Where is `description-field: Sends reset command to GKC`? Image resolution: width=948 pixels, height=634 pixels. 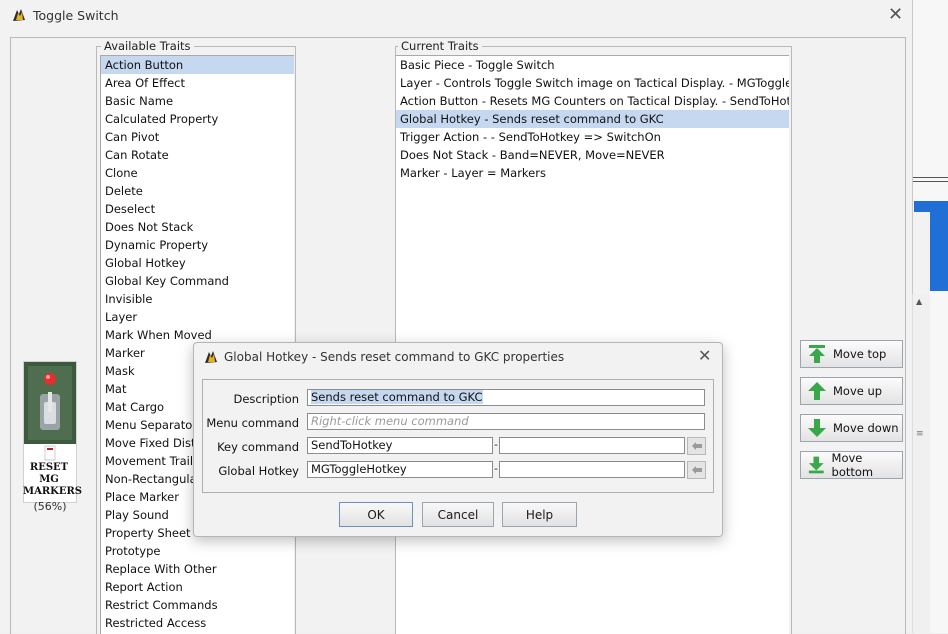
description-field: Sends reset command to GKC is located at coordinates (506, 397).